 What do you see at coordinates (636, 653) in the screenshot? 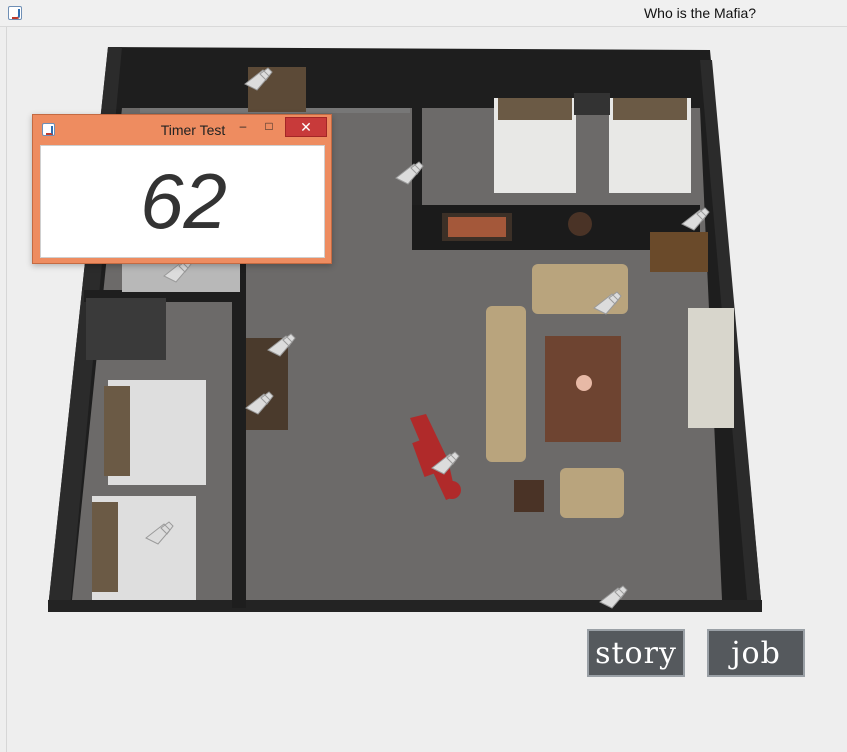
I see `story-button: story` at bounding box center [636, 653].